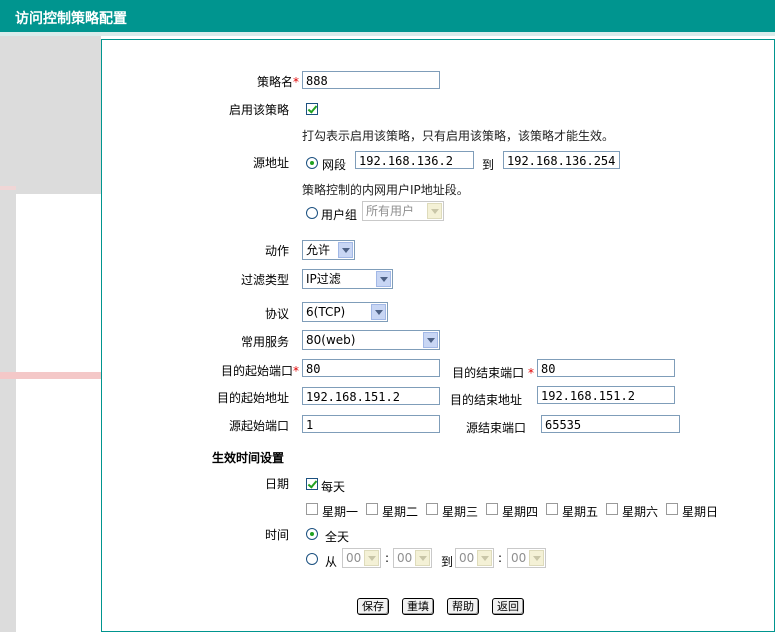 The width and height of the screenshot is (775, 632). What do you see at coordinates (447, 562) in the screenshot?
I see `time-to-label: 到` at bounding box center [447, 562].